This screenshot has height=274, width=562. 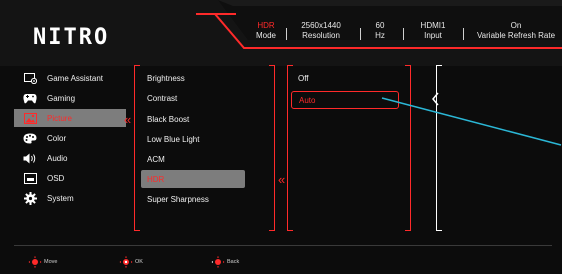 I want to click on nav-item-picture: Picture, so click(x=70, y=118).